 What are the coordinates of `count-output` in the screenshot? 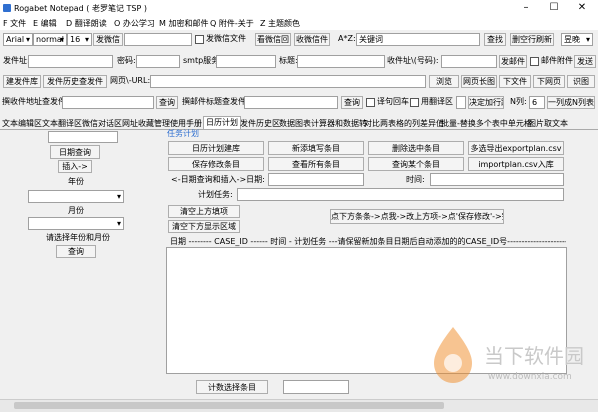 It's located at (316, 387).